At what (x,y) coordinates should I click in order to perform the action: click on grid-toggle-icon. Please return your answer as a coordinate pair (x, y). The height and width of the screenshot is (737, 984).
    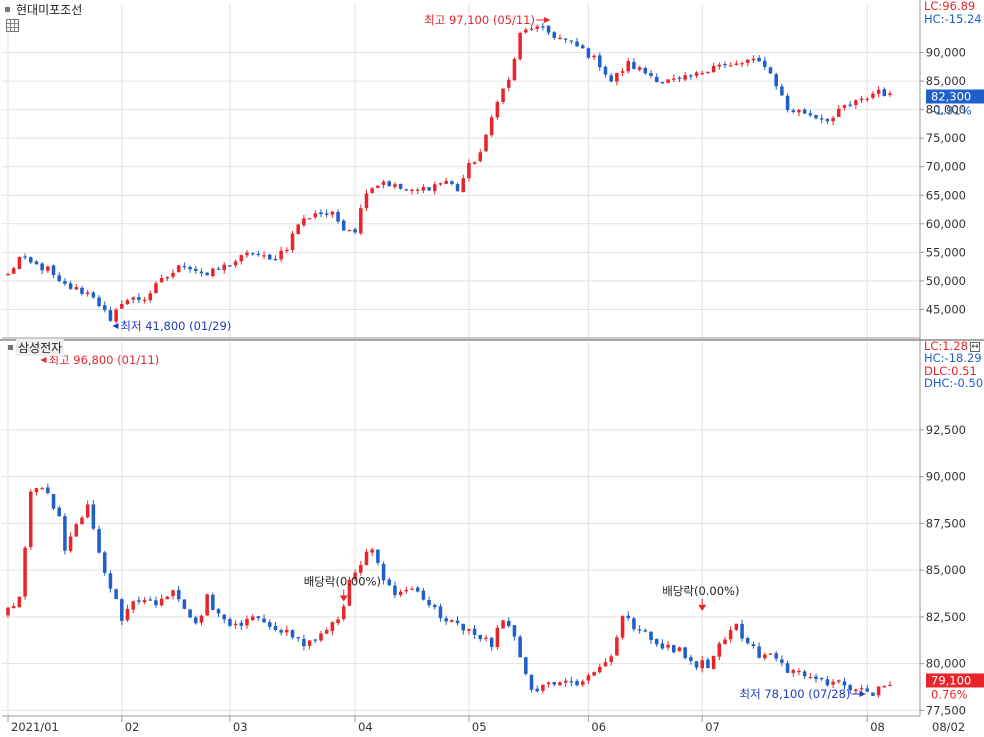
    Looking at the image, I should click on (12, 25).